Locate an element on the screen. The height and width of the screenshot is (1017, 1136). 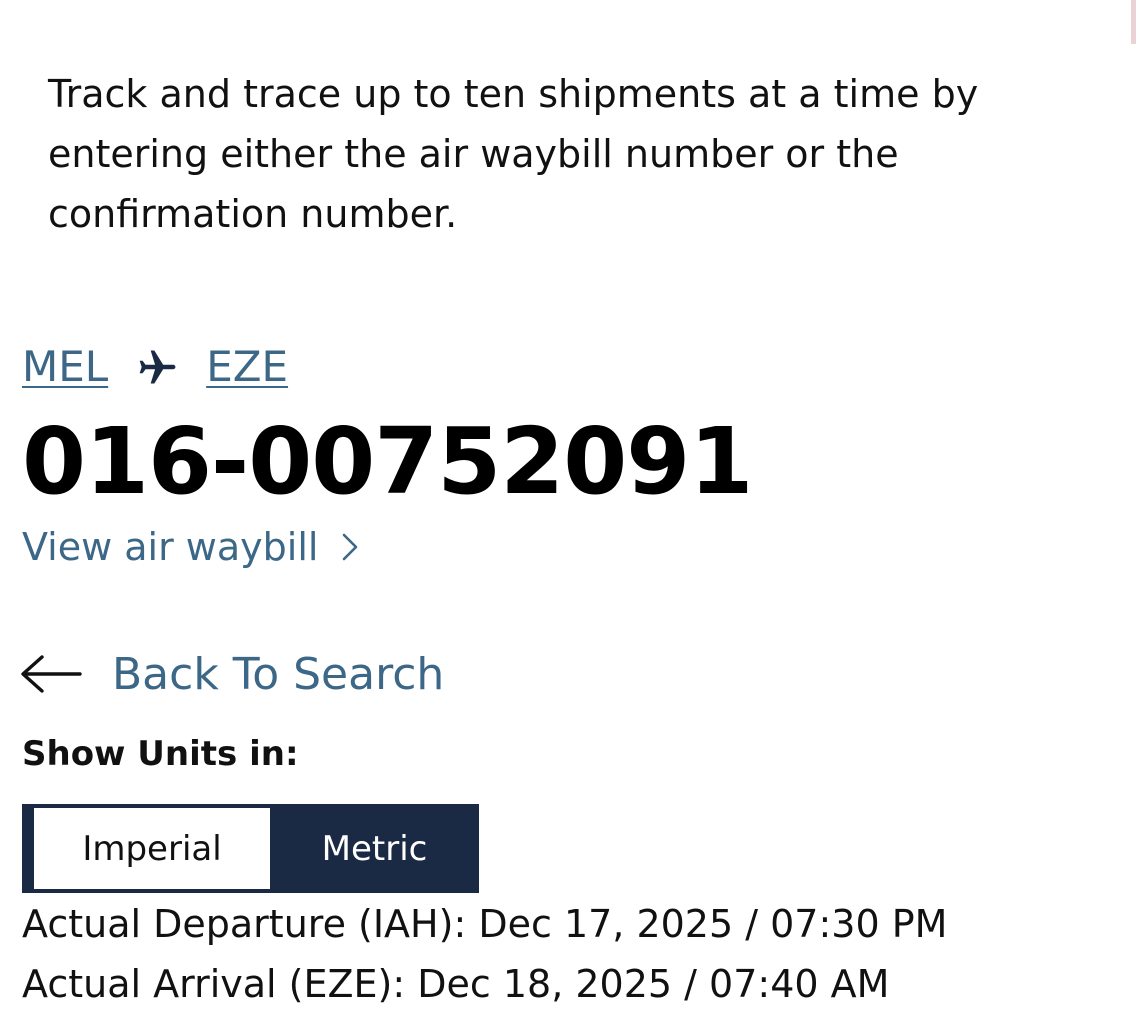
back-to-search-link: Back To Search is located at coordinates (232, 674).